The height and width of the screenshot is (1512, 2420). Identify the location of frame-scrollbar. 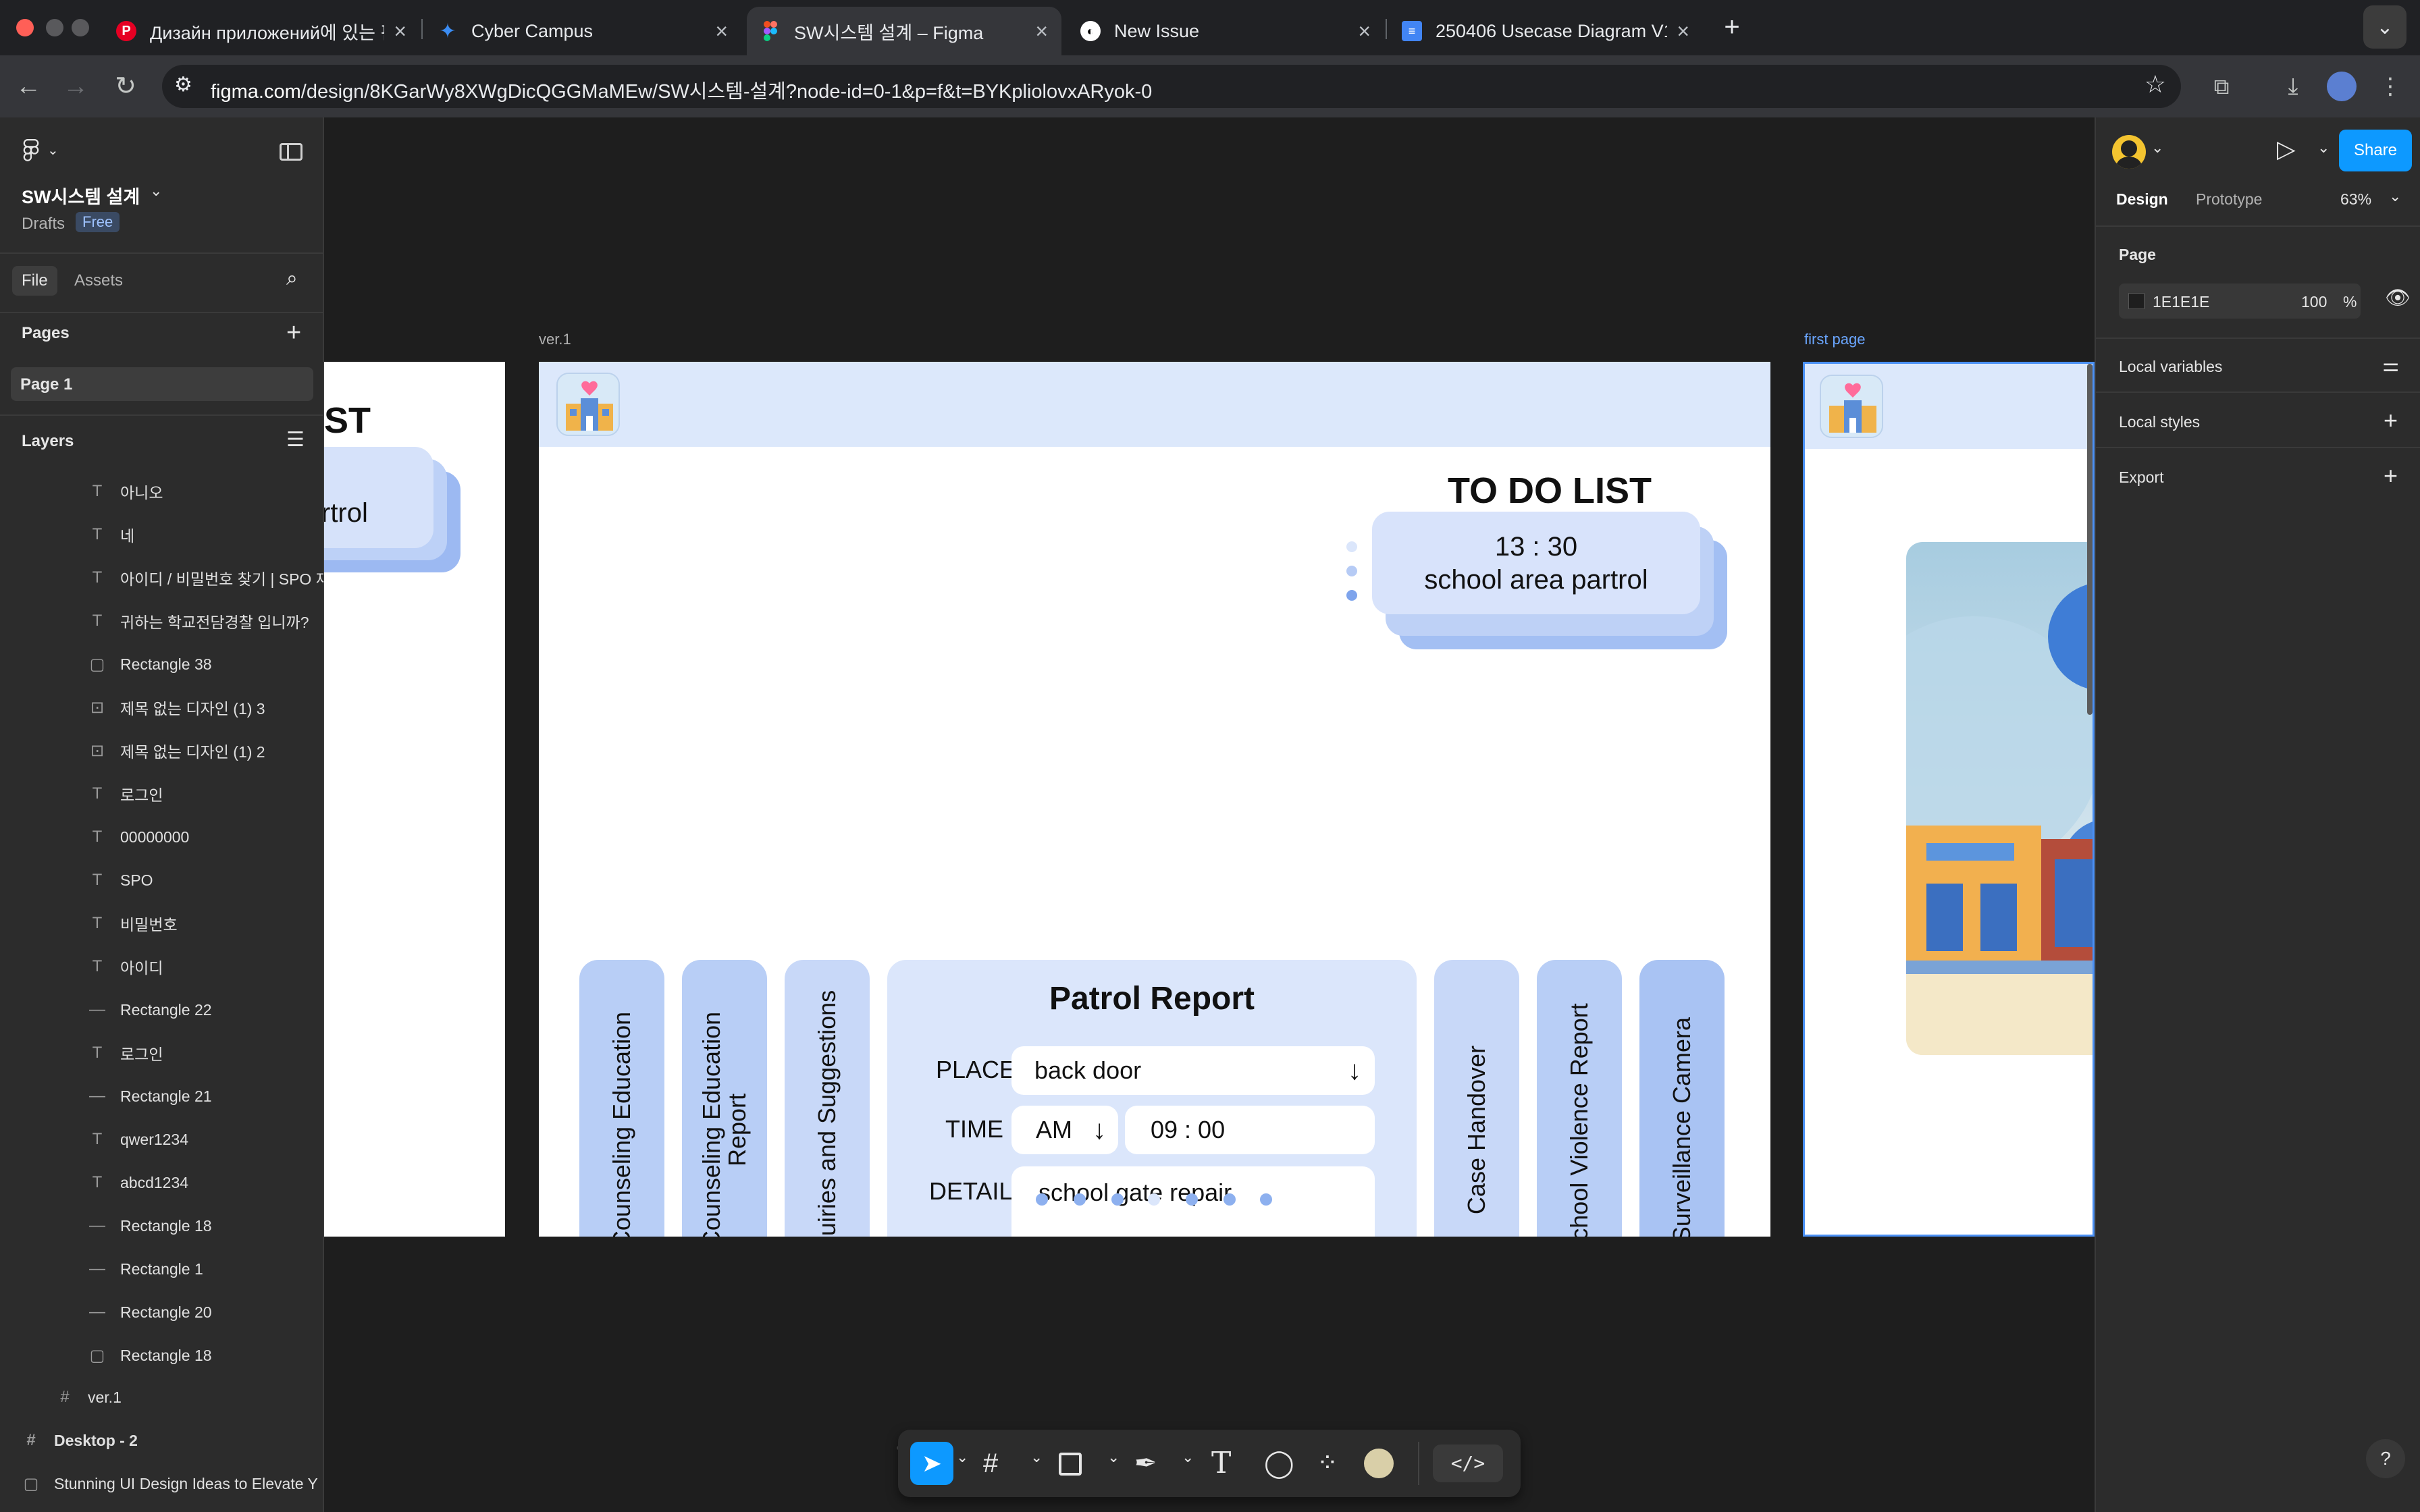
(2090, 539).